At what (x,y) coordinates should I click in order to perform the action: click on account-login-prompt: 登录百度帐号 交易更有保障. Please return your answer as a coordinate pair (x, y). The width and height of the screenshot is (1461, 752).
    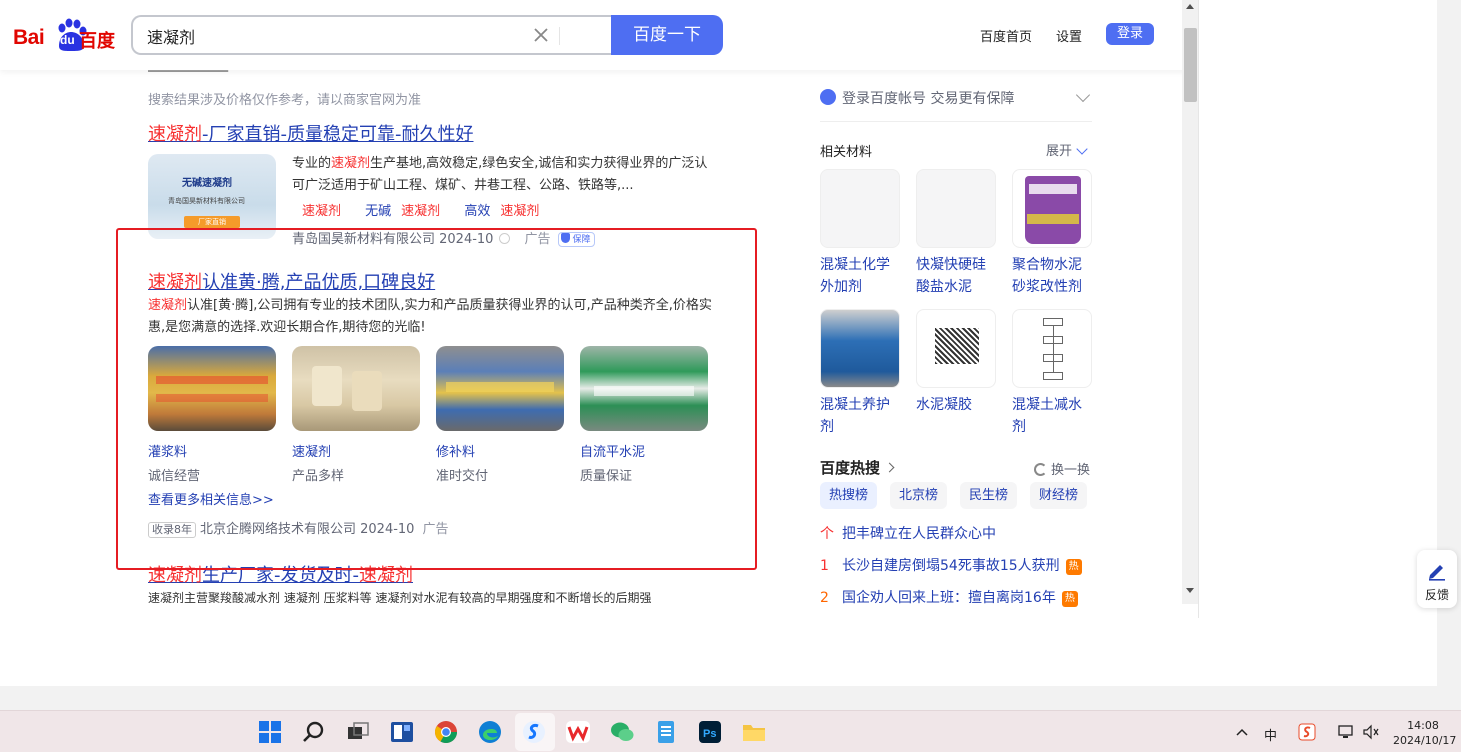
    Looking at the image, I should click on (956, 97).